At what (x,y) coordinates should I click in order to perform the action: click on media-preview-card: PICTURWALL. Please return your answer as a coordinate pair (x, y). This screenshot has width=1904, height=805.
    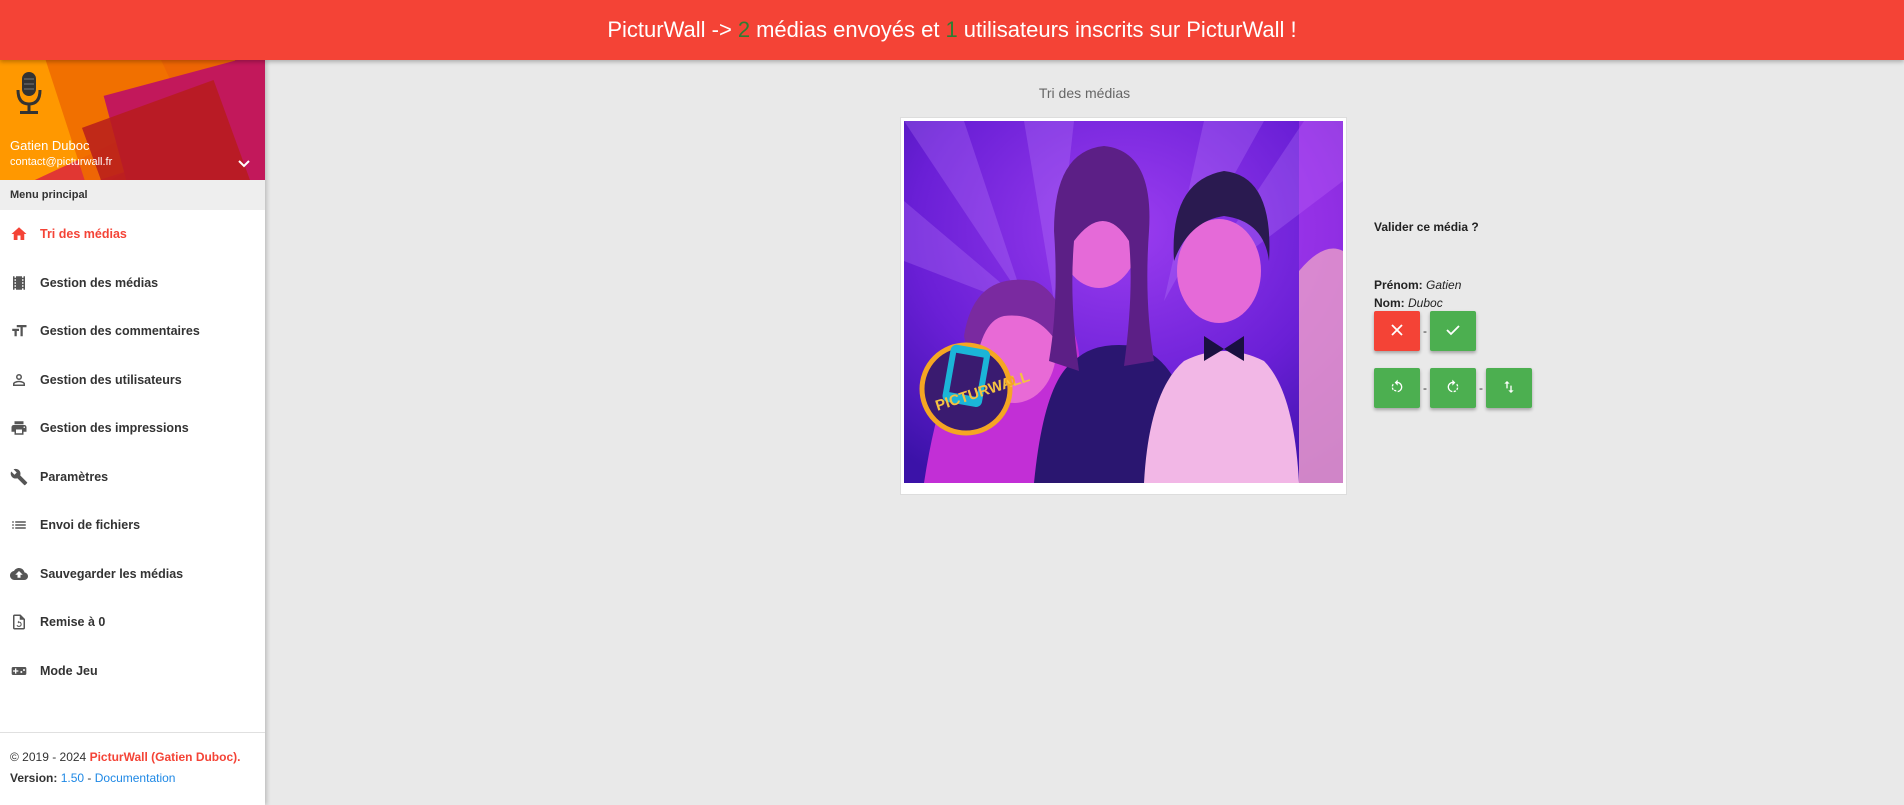
    Looking at the image, I should click on (1123, 306).